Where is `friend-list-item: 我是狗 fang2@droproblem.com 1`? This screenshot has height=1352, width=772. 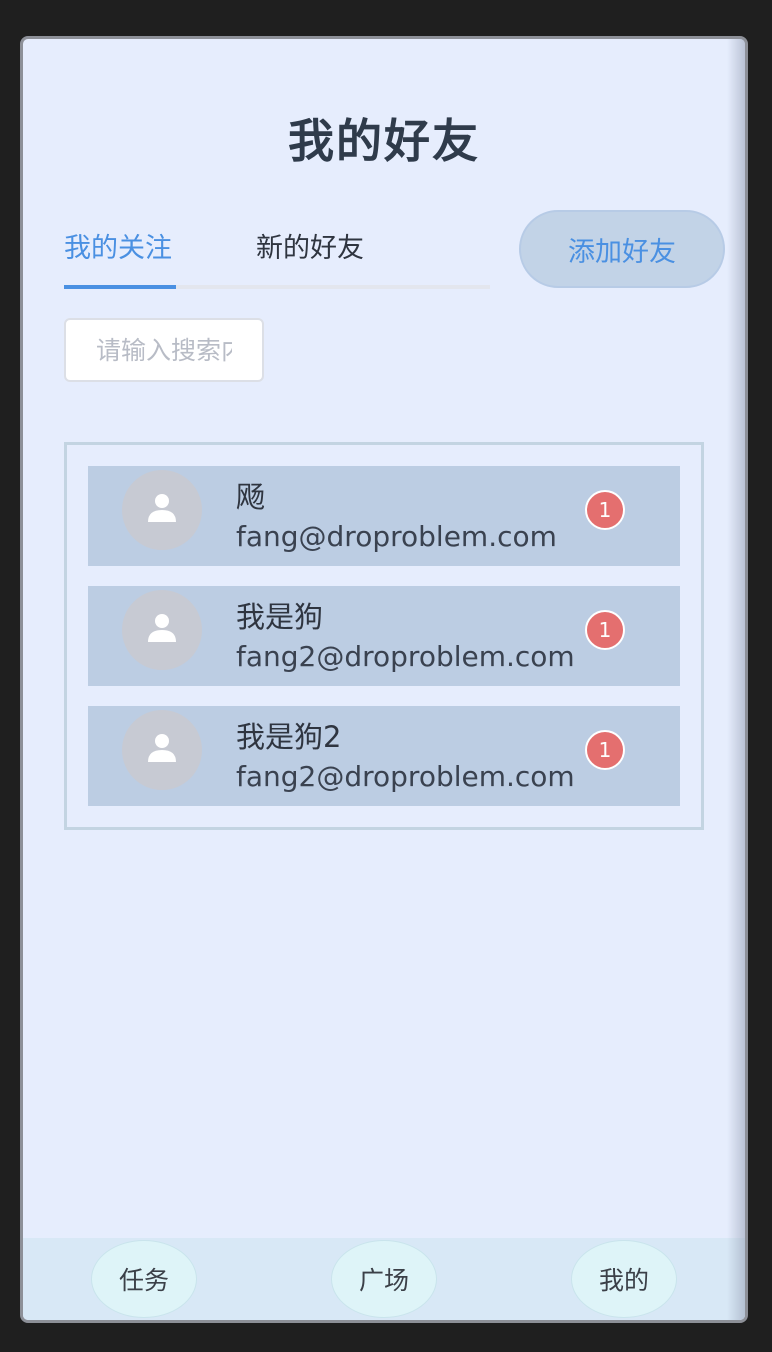
friend-list-item: 我是狗 fang2@droproblem.com 1 is located at coordinates (384, 636).